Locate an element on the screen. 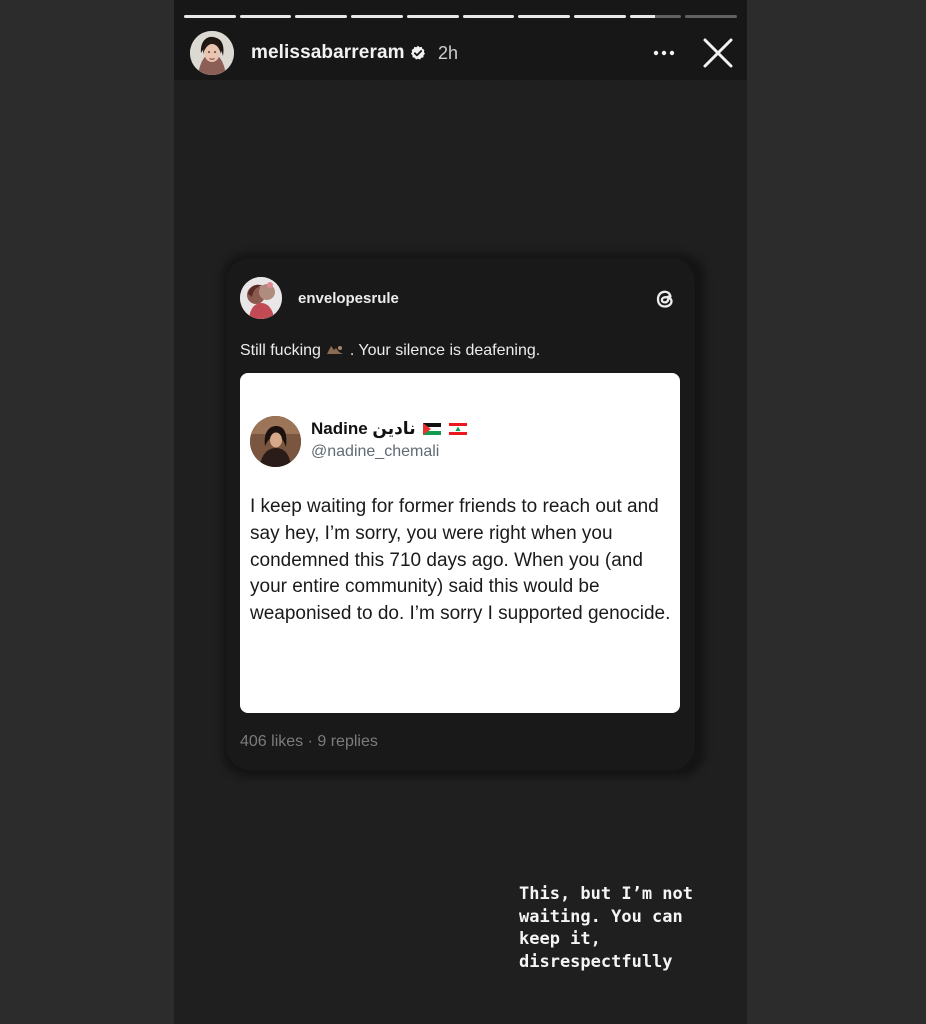  tweet-author-name: Nadine نادين is located at coordinates (389, 429).